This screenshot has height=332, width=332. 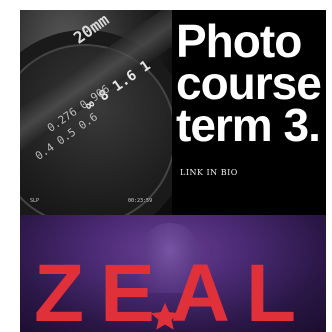 I want to click on camera-timecode: 00:23:59, so click(x=140, y=201).